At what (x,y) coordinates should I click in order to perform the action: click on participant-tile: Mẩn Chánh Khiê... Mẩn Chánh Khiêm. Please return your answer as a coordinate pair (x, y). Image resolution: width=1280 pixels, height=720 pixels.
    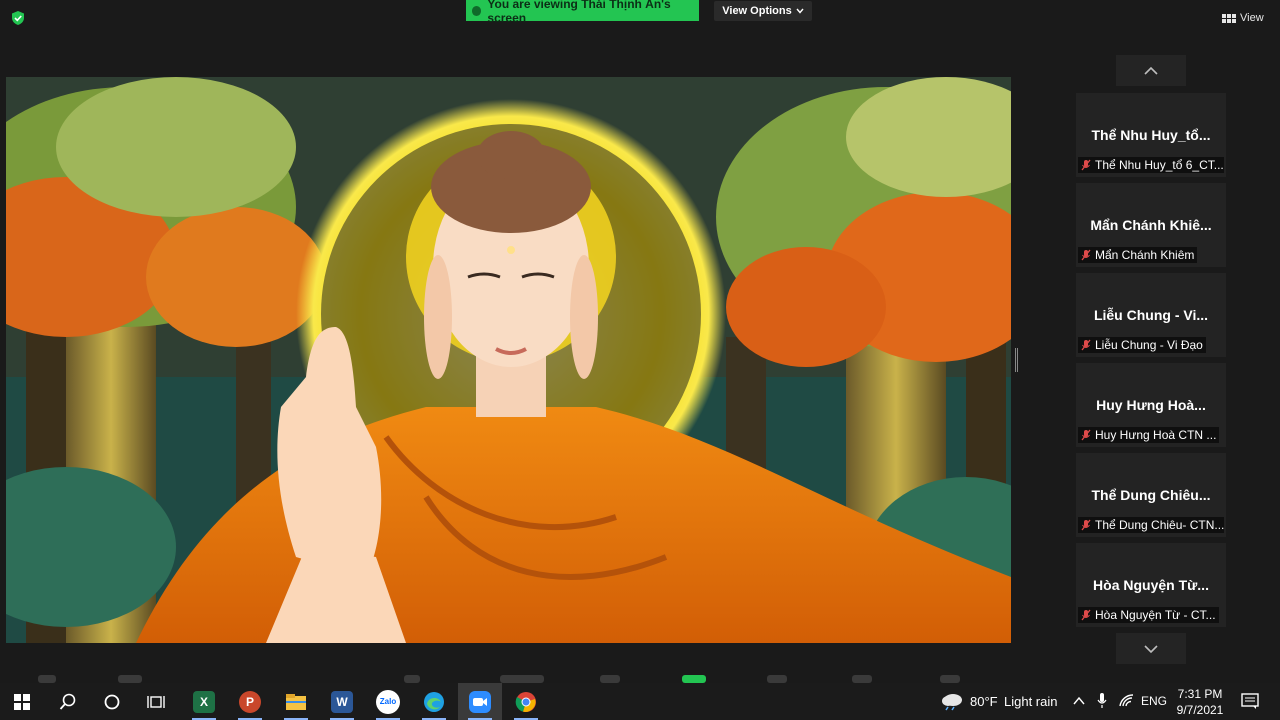
    Looking at the image, I should click on (1151, 225).